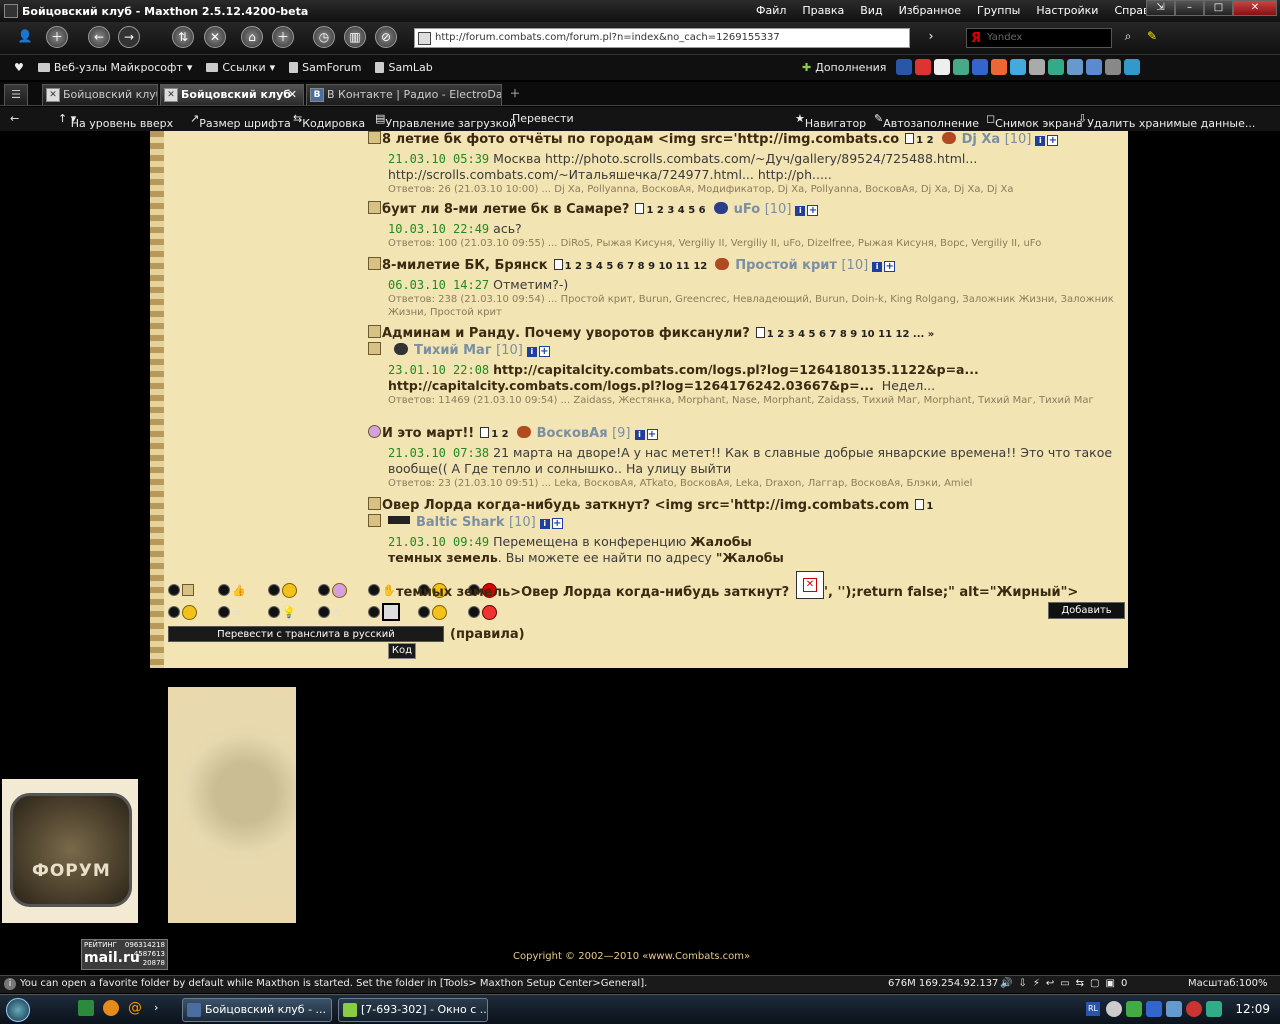 The height and width of the screenshot is (1024, 1280). Describe the element at coordinates (1066, 983) in the screenshot. I see `status-icons: 🔊⇩⚡↩▭⇆▢▣0` at that location.